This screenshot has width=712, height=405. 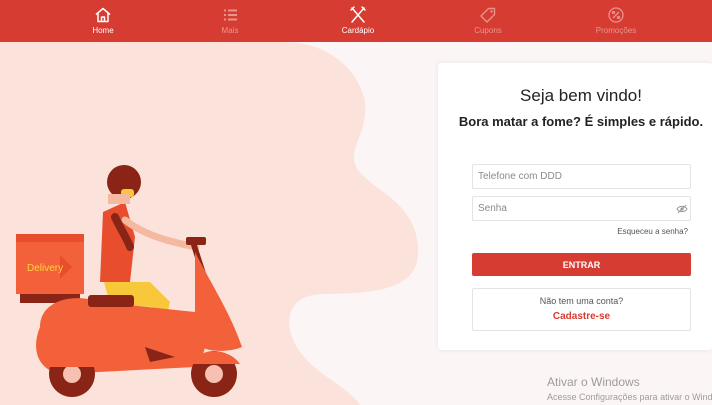 I want to click on top-navigation-bar: Home Mais Cardápio Cupons Promoções, so click(x=356, y=21).